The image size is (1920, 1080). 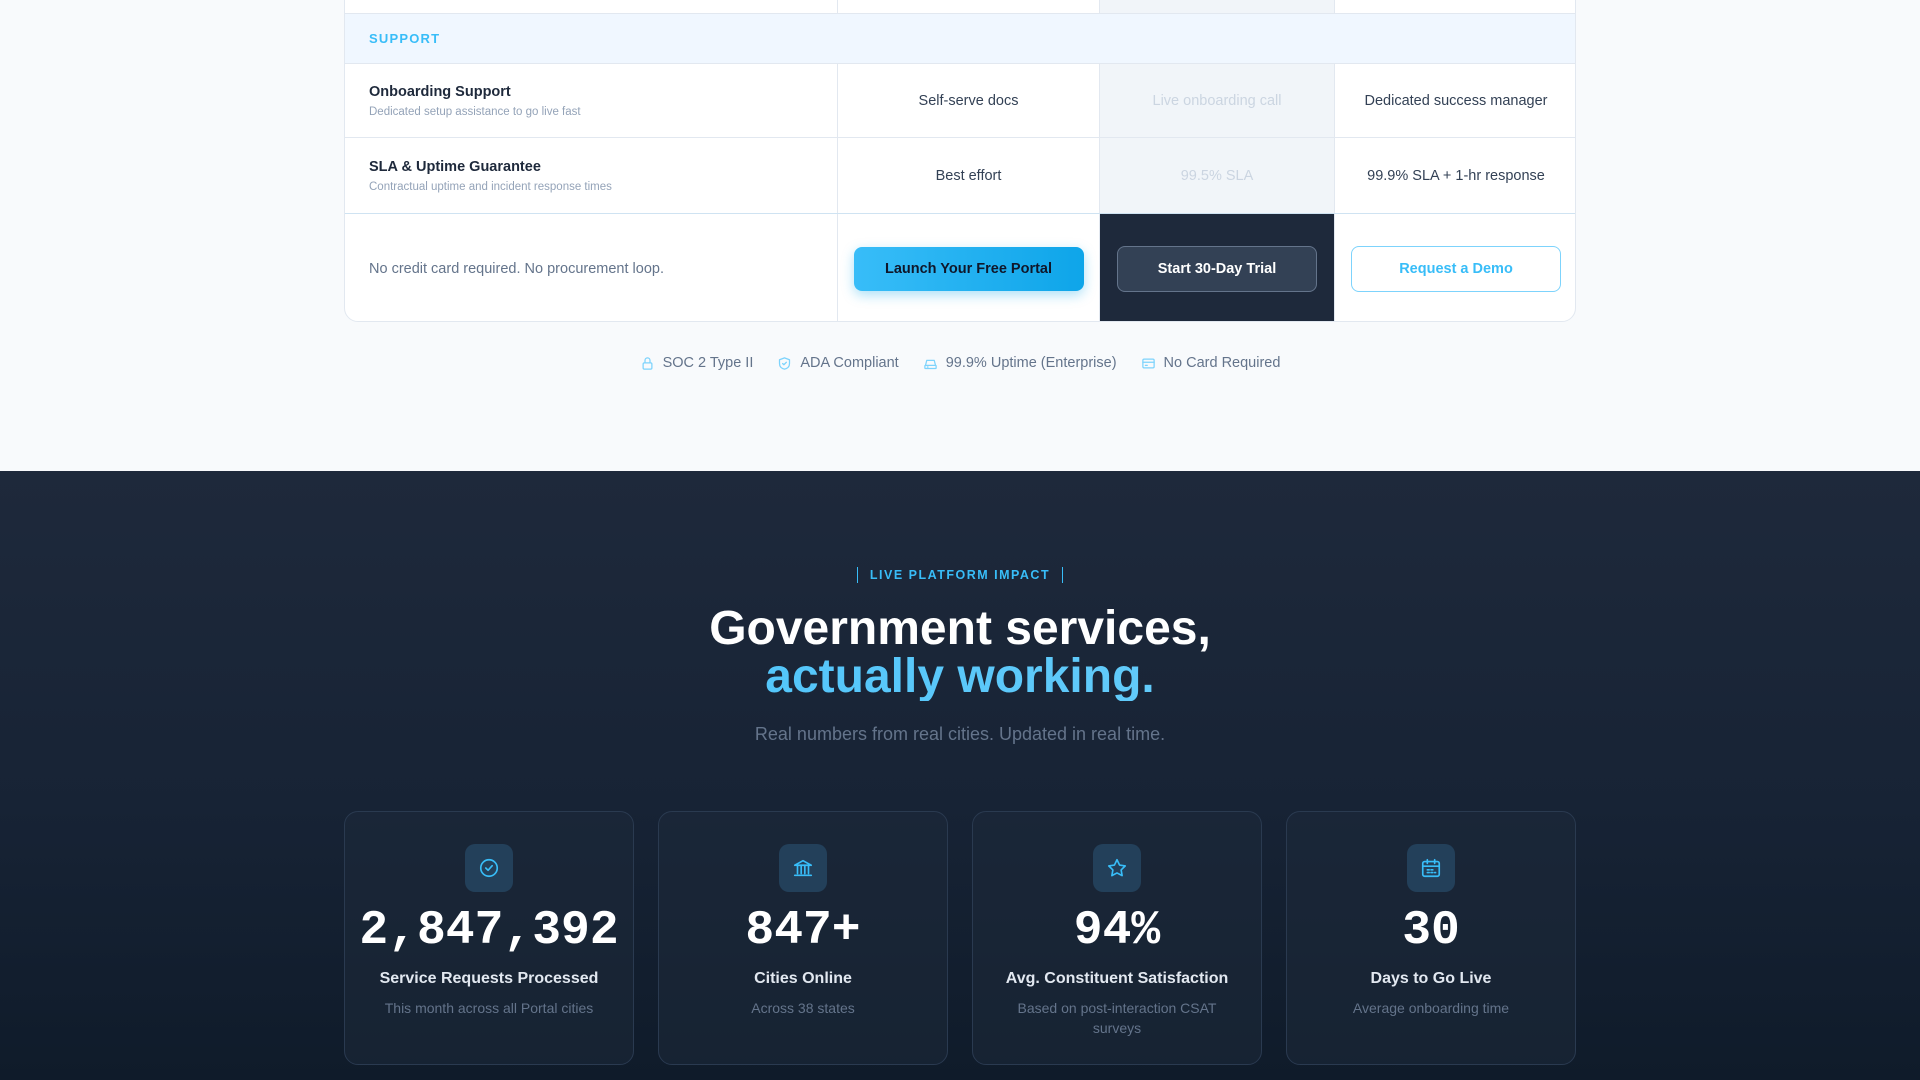 I want to click on plan-value: Dedicated success manager, so click(x=1456, y=100).